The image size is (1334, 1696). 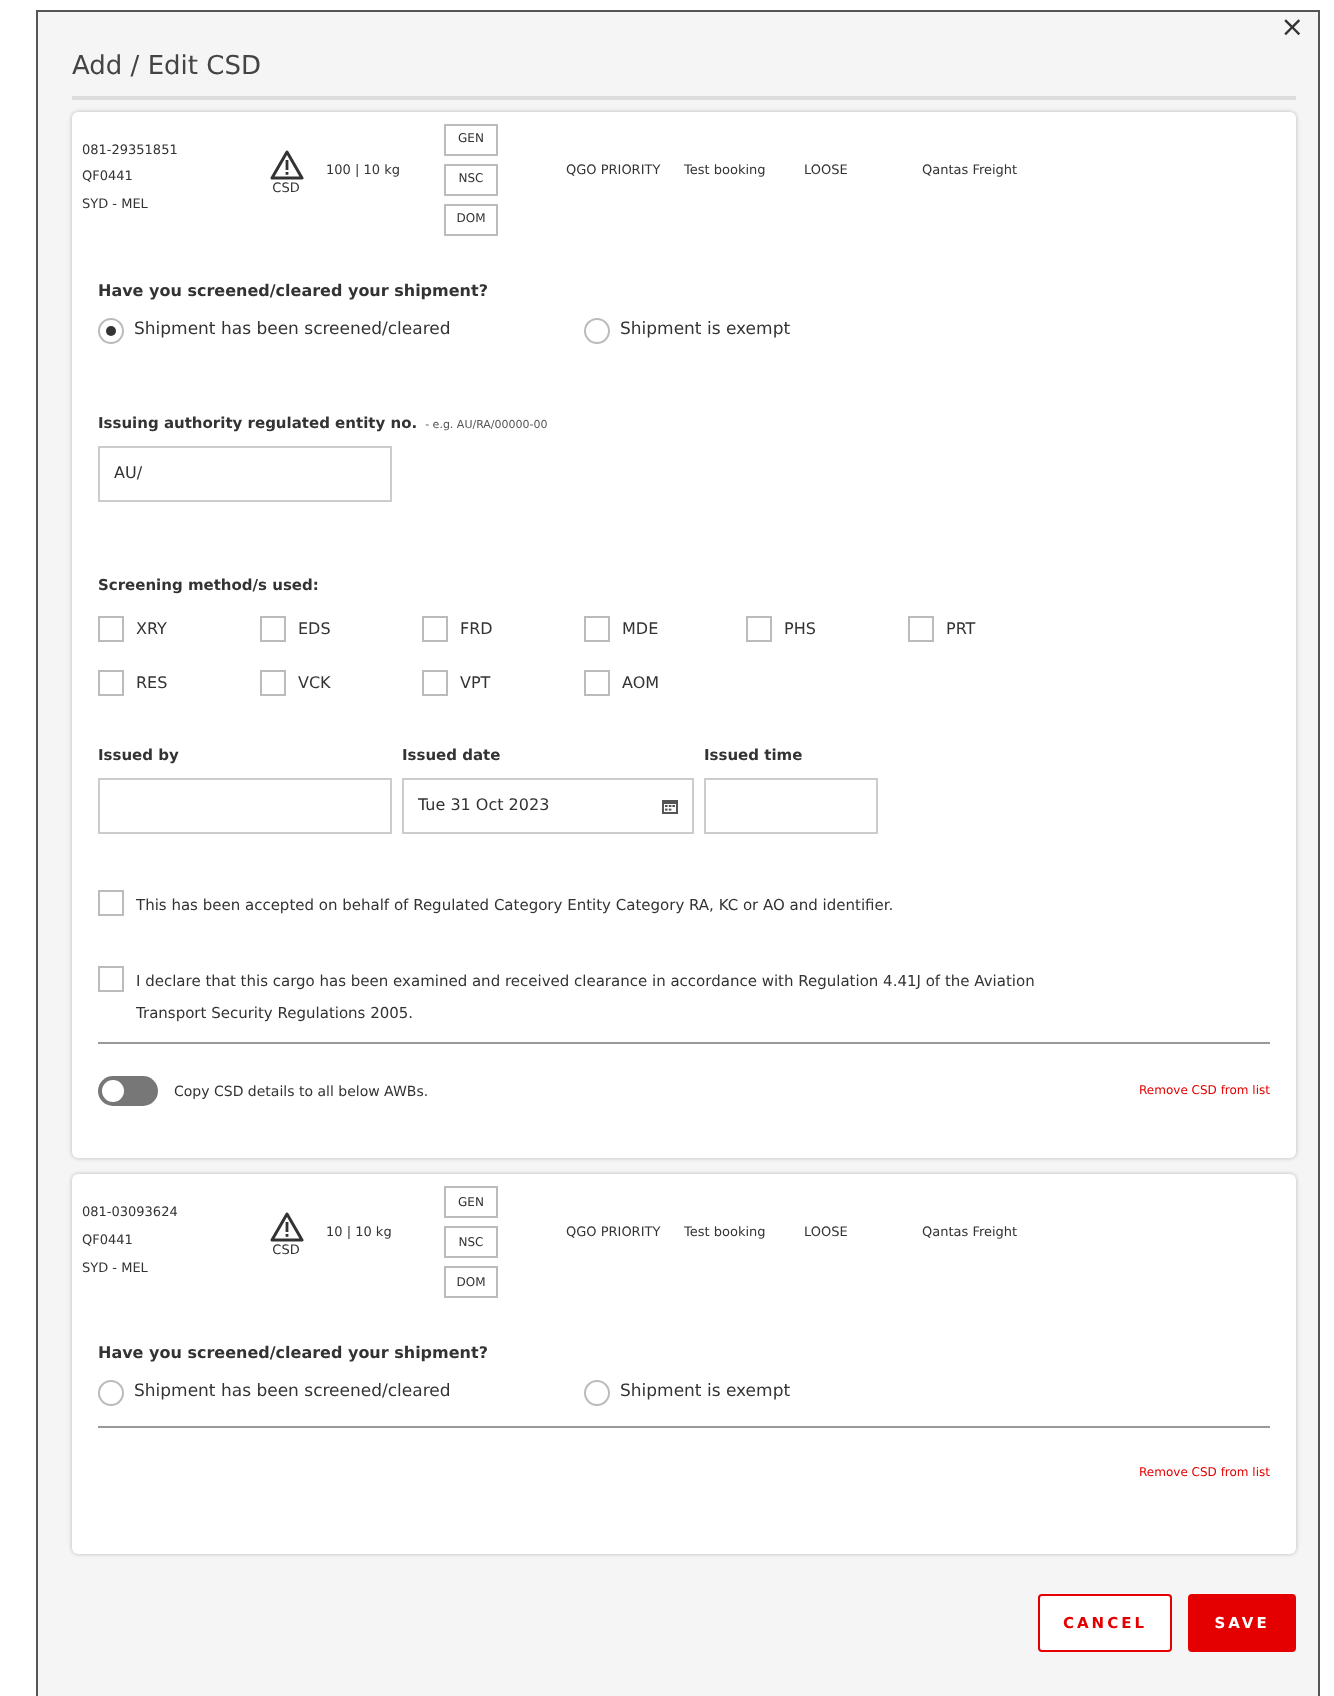 What do you see at coordinates (684, 73) in the screenshot?
I see `dialog-title: Add / Edit CSD` at bounding box center [684, 73].